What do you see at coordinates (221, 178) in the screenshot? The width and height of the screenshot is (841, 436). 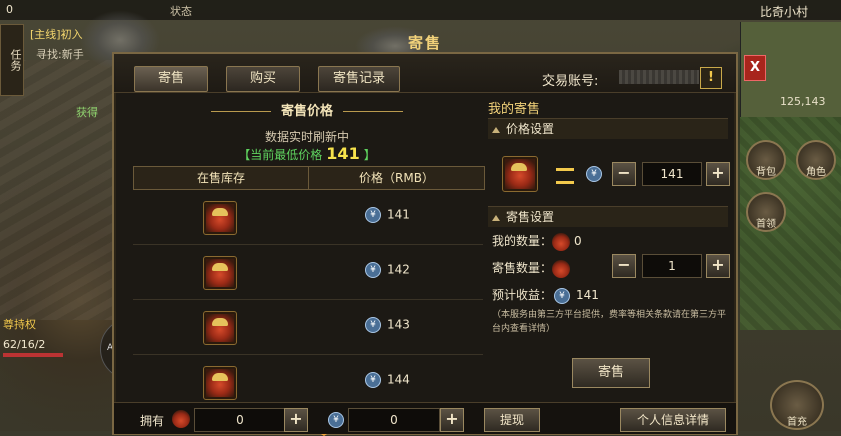 I see `col-stock: 在售库存` at bounding box center [221, 178].